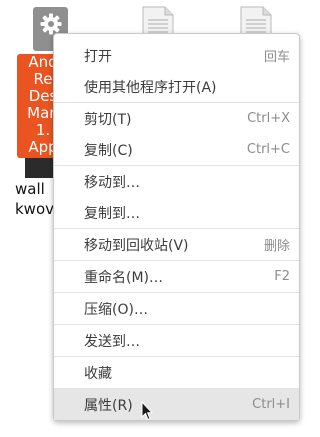 The image size is (320, 437). What do you see at coordinates (282, 276) in the screenshot?
I see `menu-item-shortcut: F2` at bounding box center [282, 276].